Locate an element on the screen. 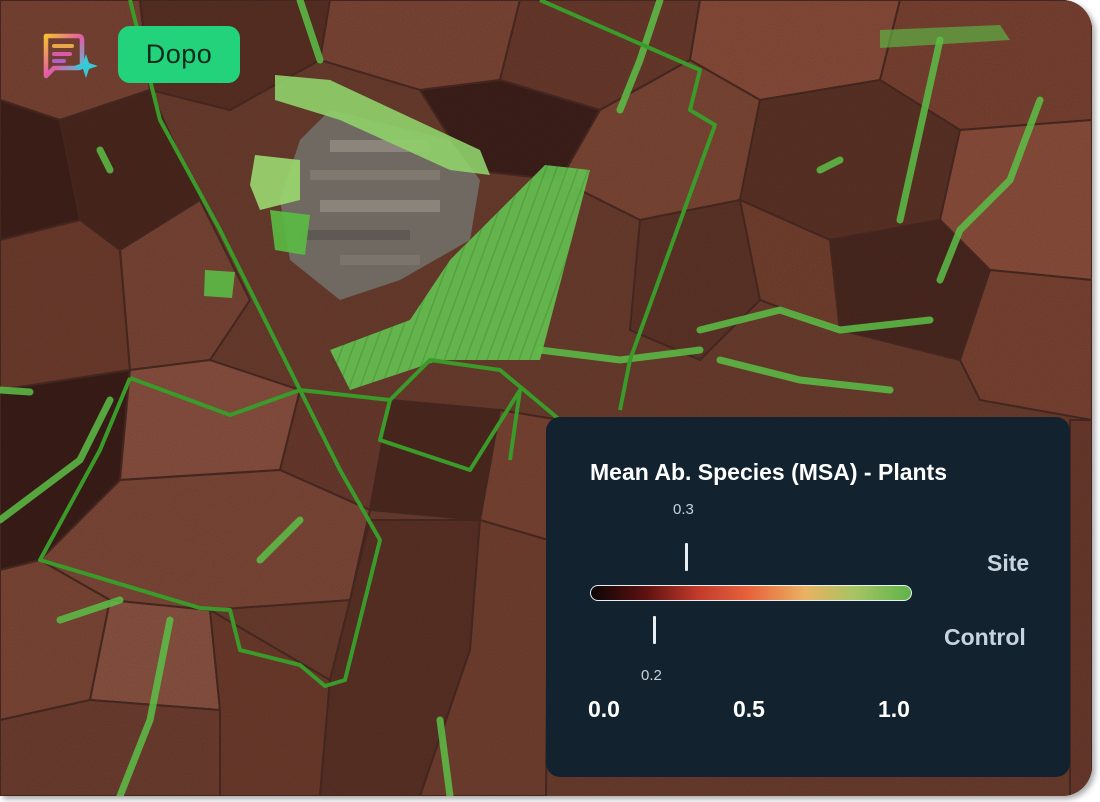  site-value-label: 0.3 is located at coordinates (683, 509).